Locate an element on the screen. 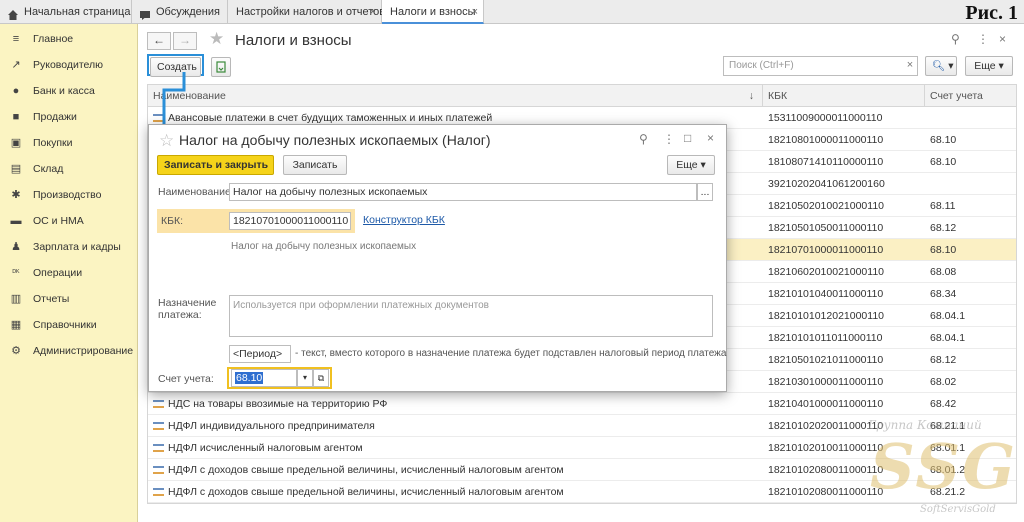 The width and height of the screenshot is (1024, 522). search-button: 🔍︎ ▾ is located at coordinates (941, 66).